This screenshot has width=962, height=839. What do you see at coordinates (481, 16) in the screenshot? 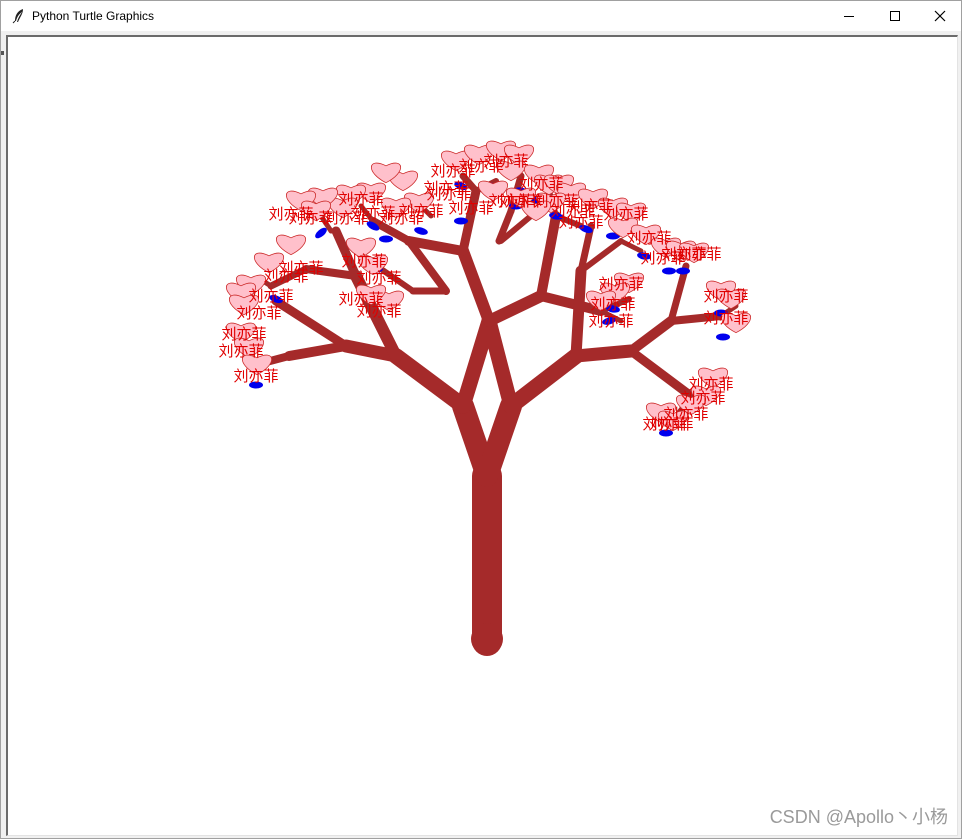
I see `title-bar: Python Turtle Graphics` at bounding box center [481, 16].